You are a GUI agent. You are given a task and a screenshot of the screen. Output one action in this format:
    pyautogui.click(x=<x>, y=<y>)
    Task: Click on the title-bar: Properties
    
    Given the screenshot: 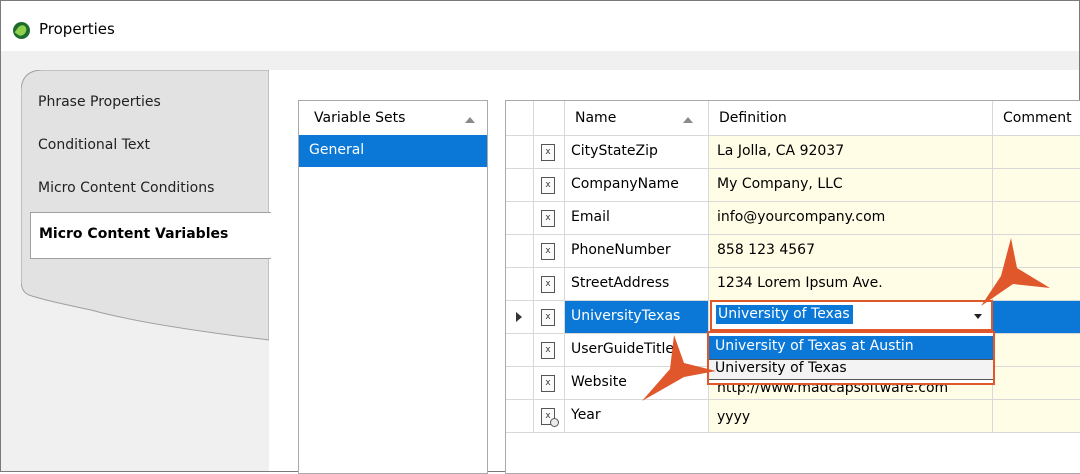 What is the action you would take?
    pyautogui.click(x=540, y=26)
    